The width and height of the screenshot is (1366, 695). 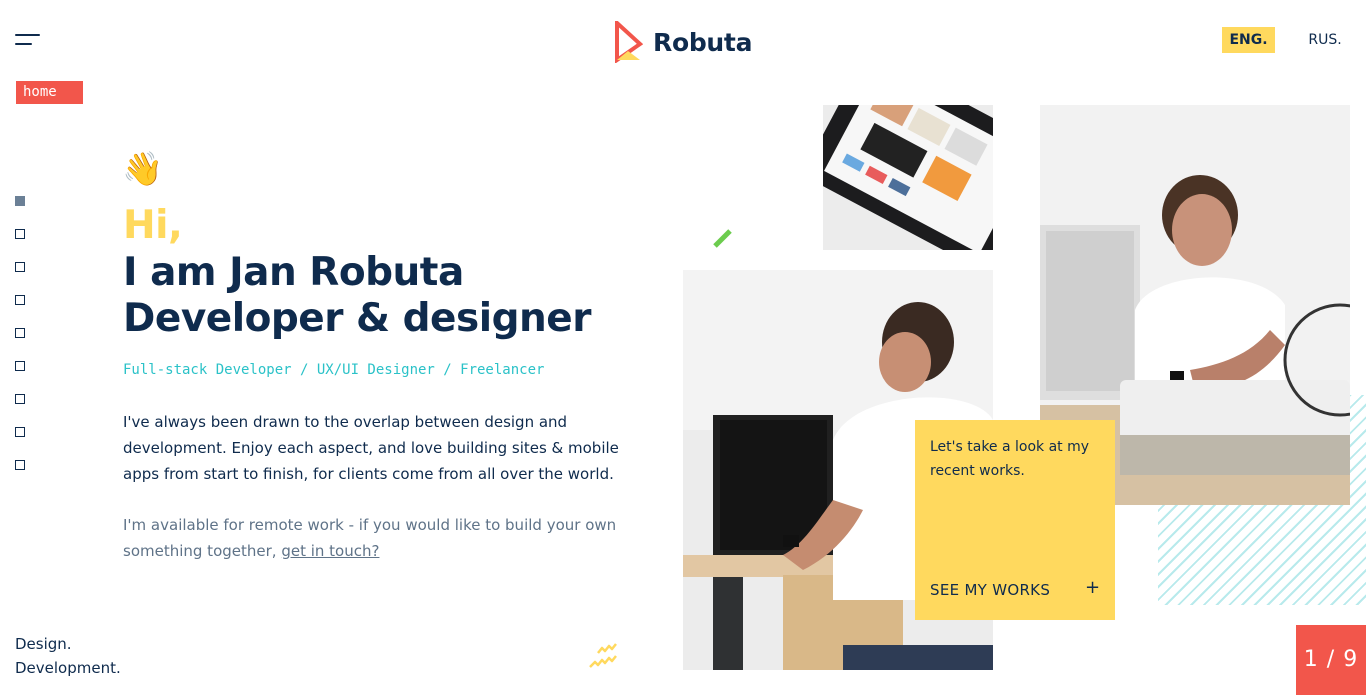 I want to click on get-in-touch-link: get in touch?, so click(x=330, y=551).